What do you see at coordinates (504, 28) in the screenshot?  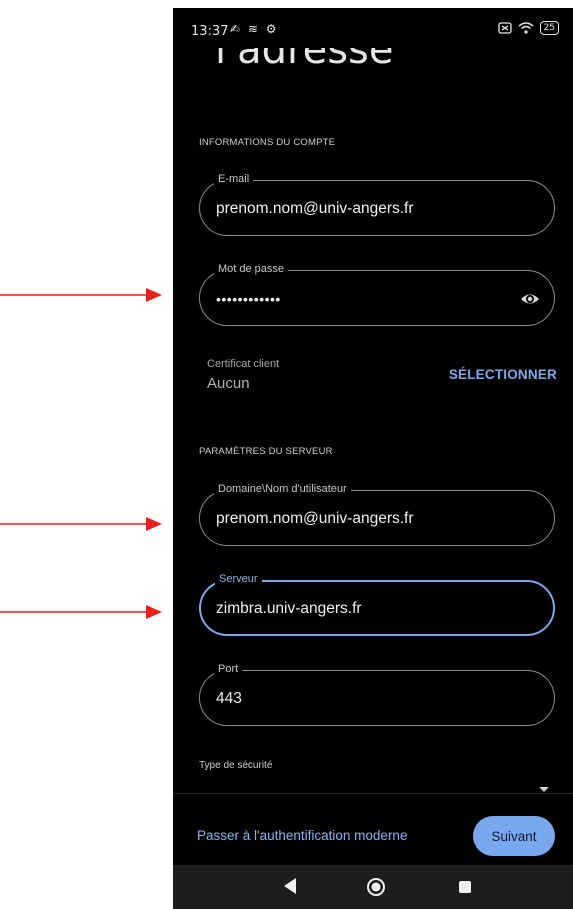 I see `no-sim-icon` at bounding box center [504, 28].